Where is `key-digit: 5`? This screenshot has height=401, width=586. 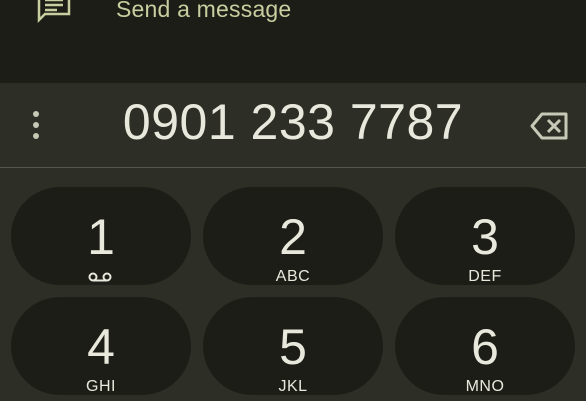
key-digit: 5 is located at coordinates (293, 347).